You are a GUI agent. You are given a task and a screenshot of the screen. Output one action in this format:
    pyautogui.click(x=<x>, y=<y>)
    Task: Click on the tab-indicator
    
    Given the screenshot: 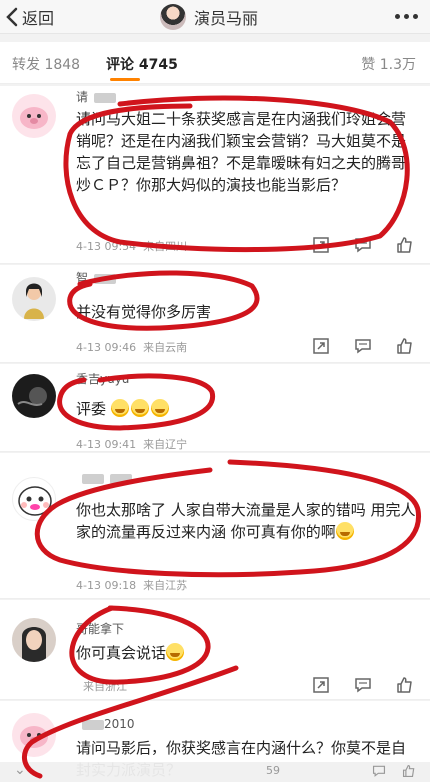 What is the action you would take?
    pyautogui.click(x=125, y=79)
    